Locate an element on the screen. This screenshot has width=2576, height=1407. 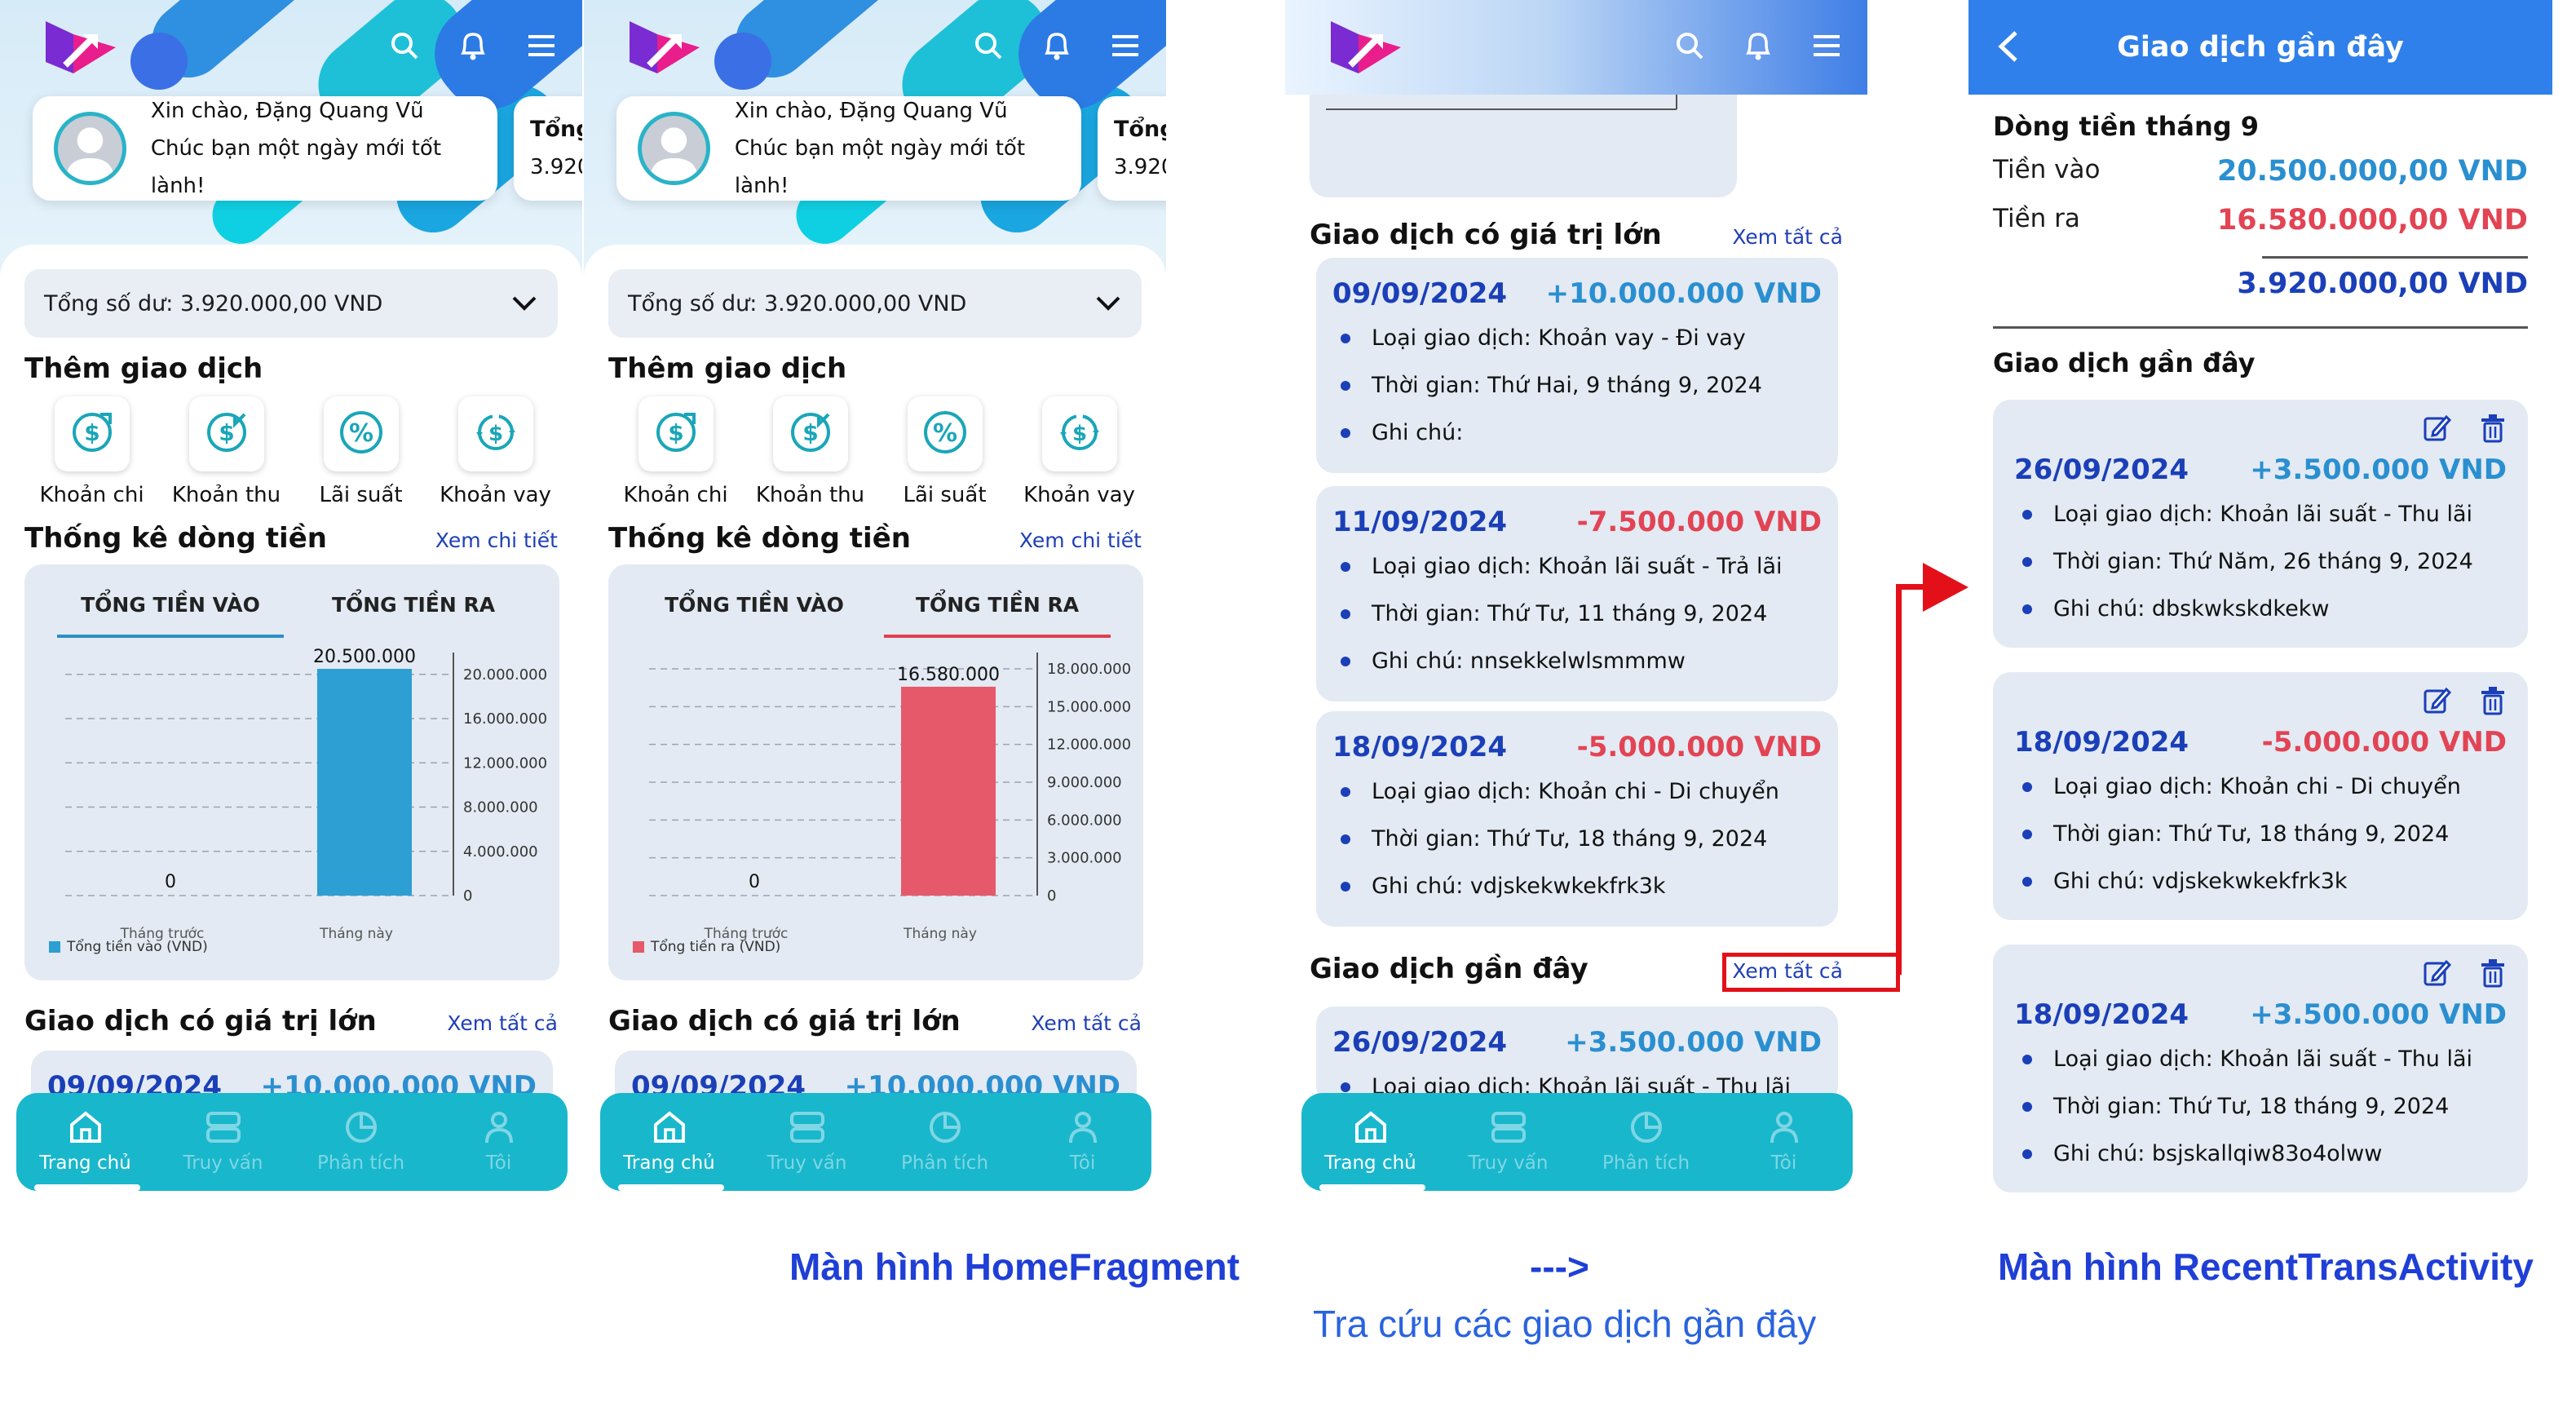
balance-text: Tổng số dư: 3.920.000,00 VND is located at coordinates (213, 303).